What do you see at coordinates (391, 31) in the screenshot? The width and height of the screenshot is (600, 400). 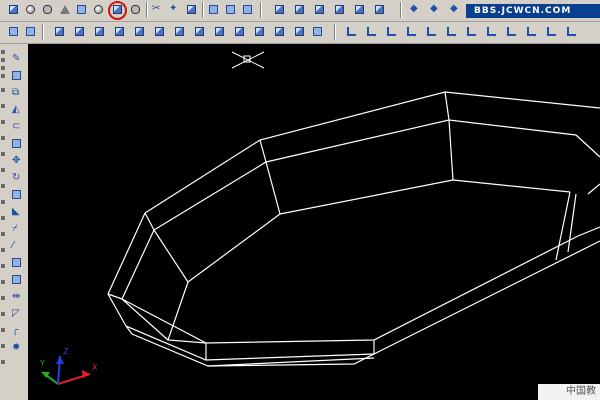 I see `object-ucs-button` at bounding box center [391, 31].